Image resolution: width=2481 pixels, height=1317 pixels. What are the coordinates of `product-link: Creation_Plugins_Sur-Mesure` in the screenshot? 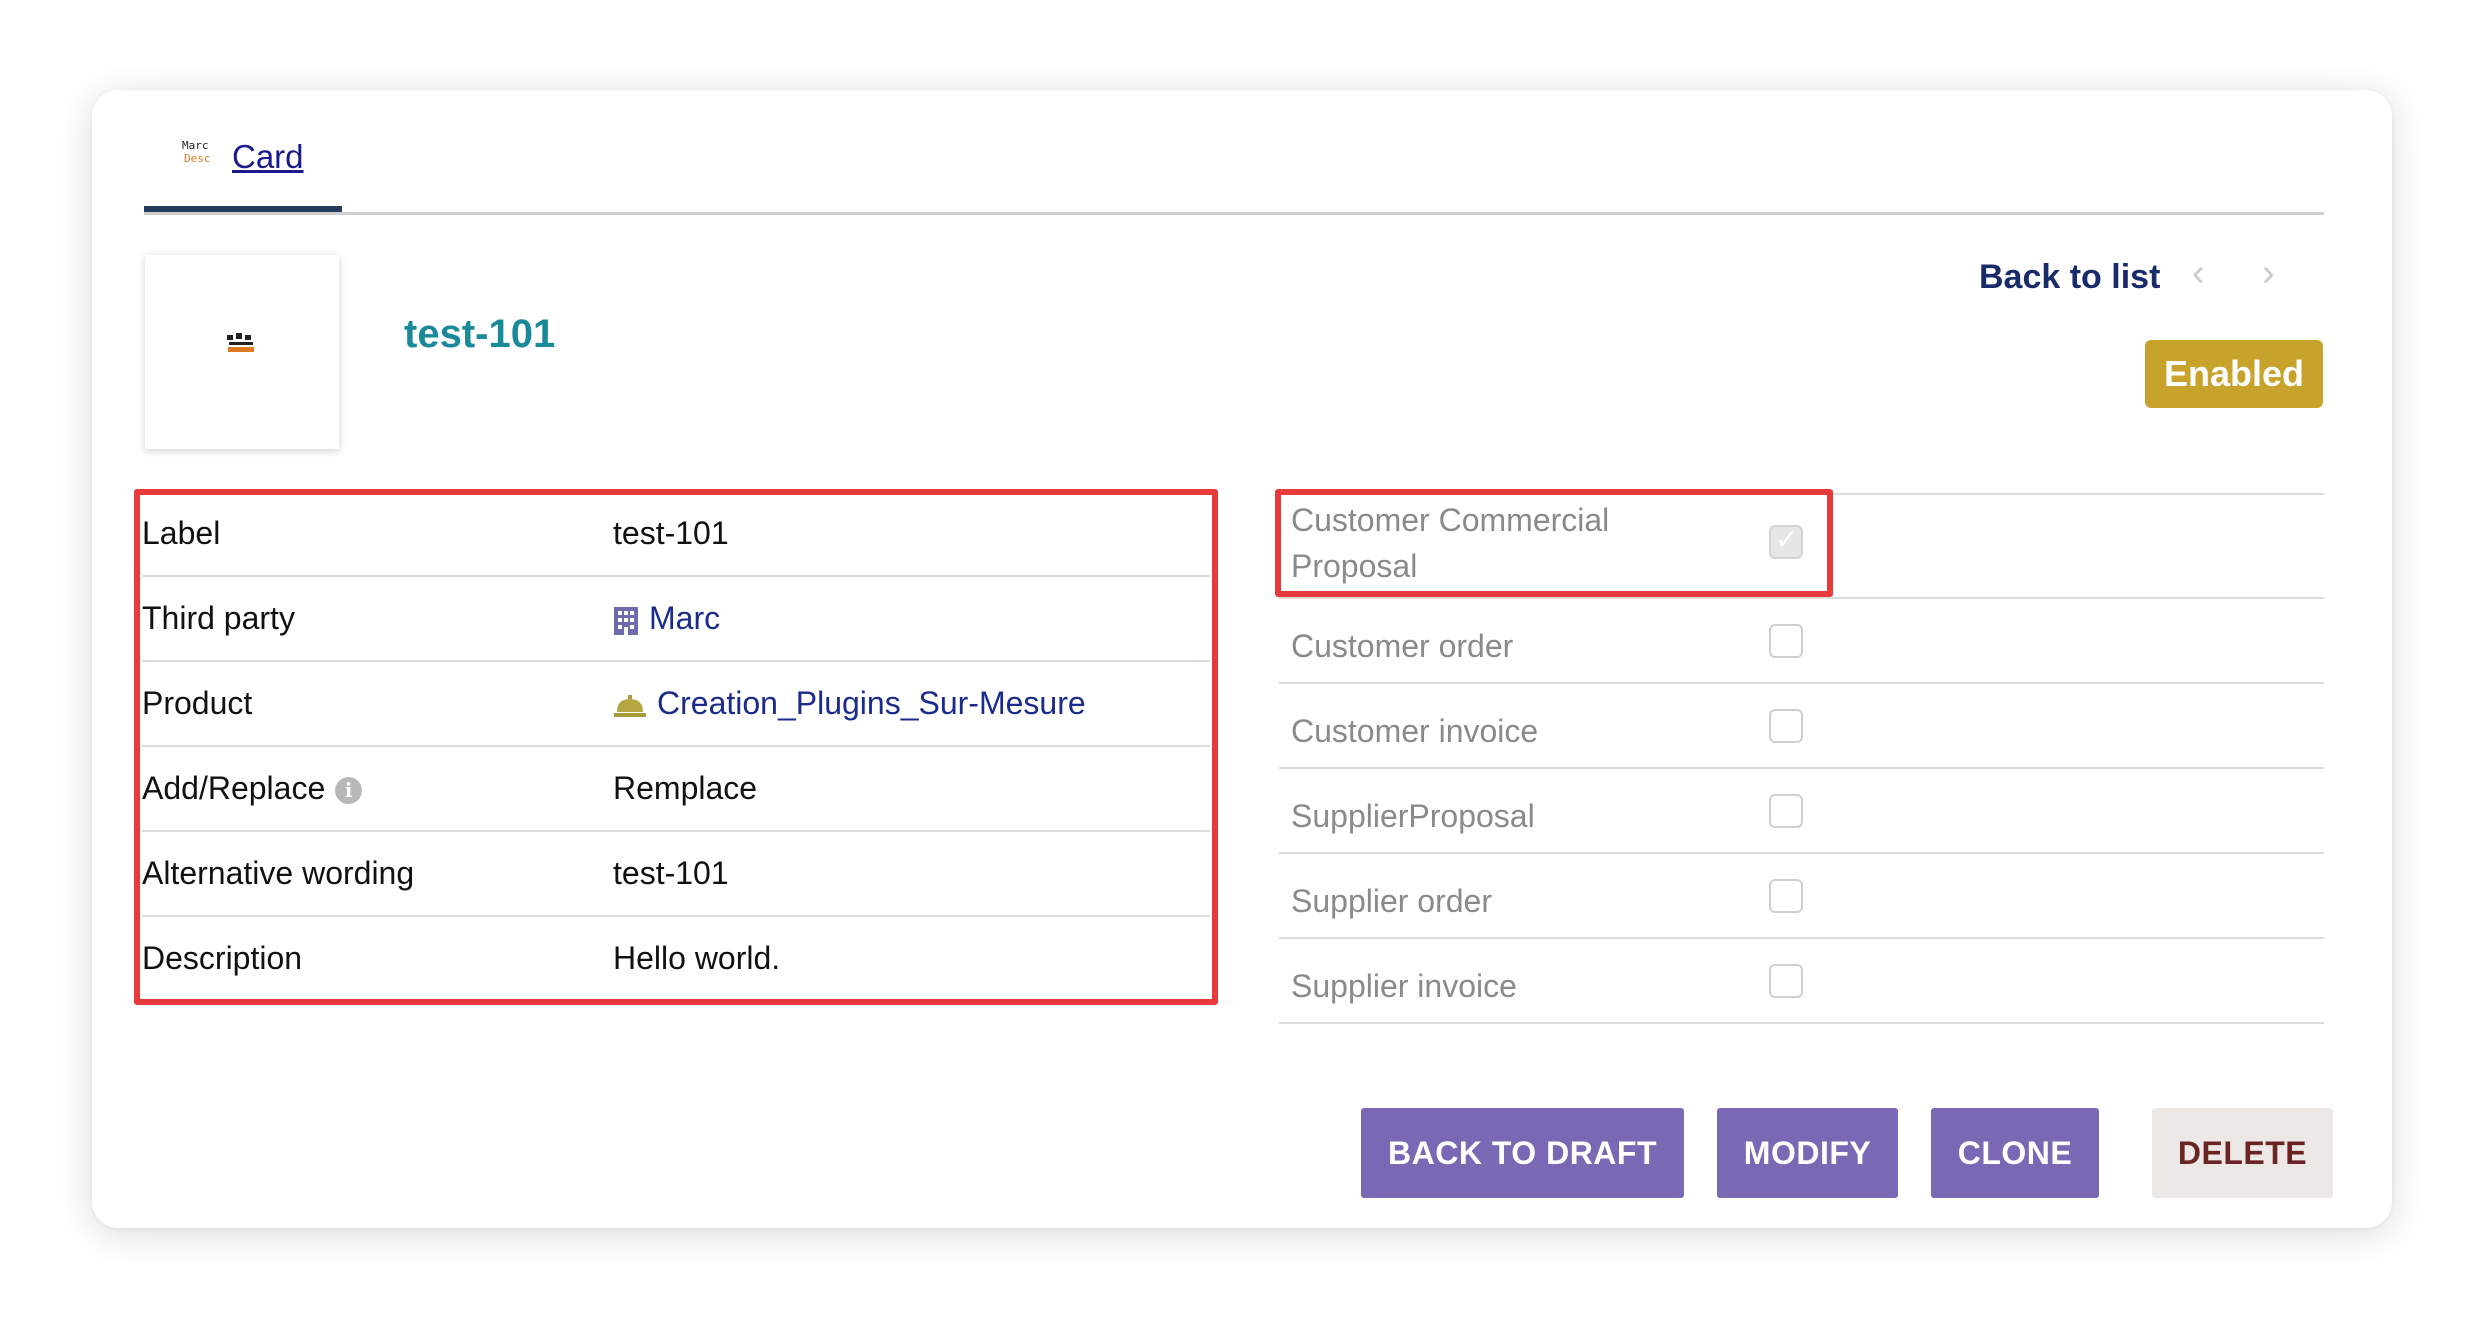 It's located at (849, 703).